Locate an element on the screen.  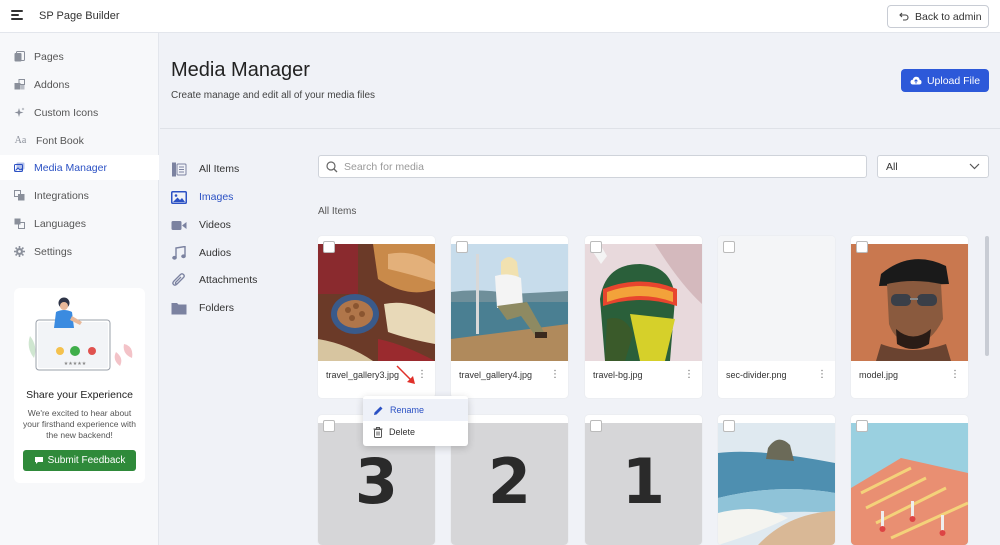
thumbnail-number-text: 1 is located at coordinates (643, 481).